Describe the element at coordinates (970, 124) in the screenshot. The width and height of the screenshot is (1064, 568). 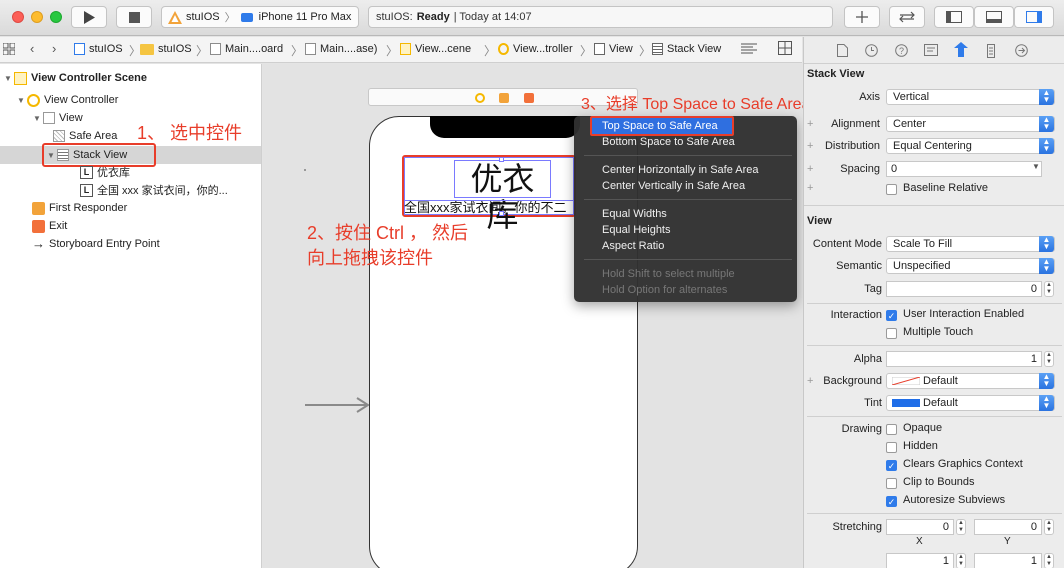
I see `alignment-popup: Center ▲ ▼` at that location.